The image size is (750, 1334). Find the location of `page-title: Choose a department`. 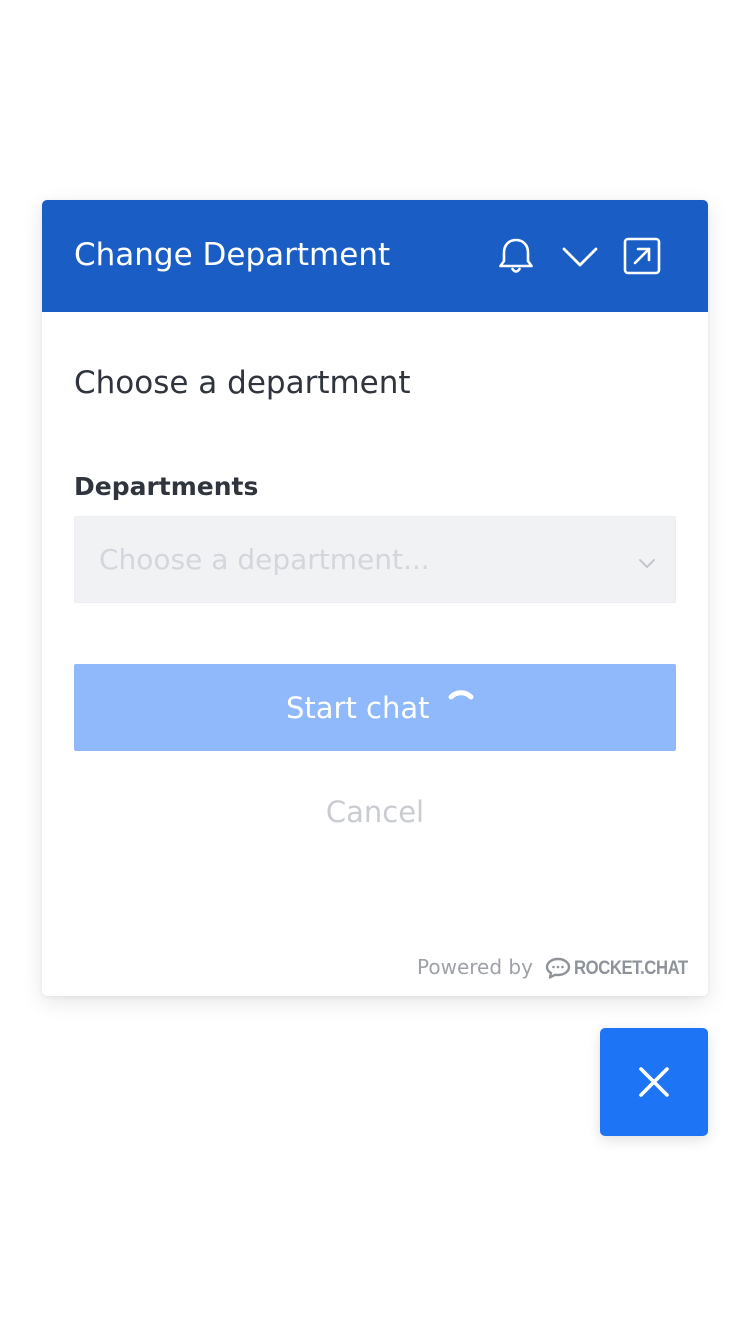

page-title: Choose a department is located at coordinates (242, 383).